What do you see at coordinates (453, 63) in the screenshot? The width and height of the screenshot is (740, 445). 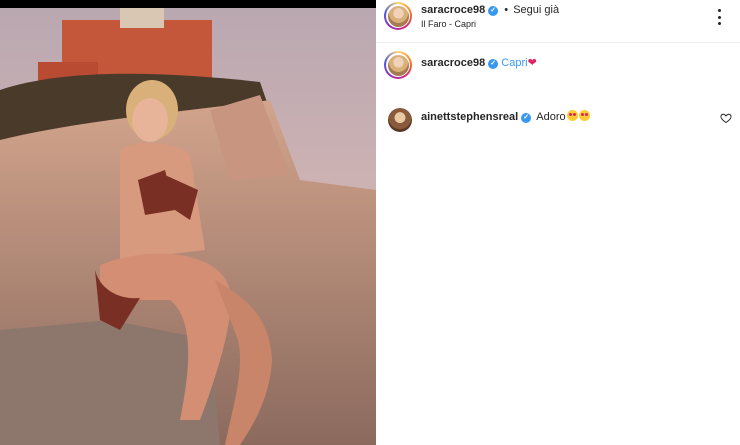 I see `caption-username: saracroce98` at bounding box center [453, 63].